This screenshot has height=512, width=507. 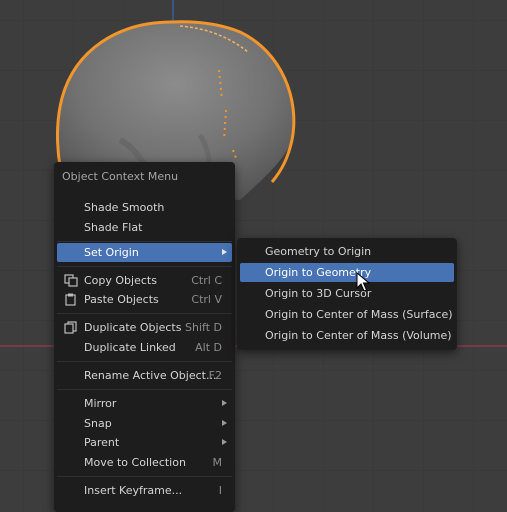 I want to click on menu-item-label: Duplicate Objects, so click(x=133, y=327).